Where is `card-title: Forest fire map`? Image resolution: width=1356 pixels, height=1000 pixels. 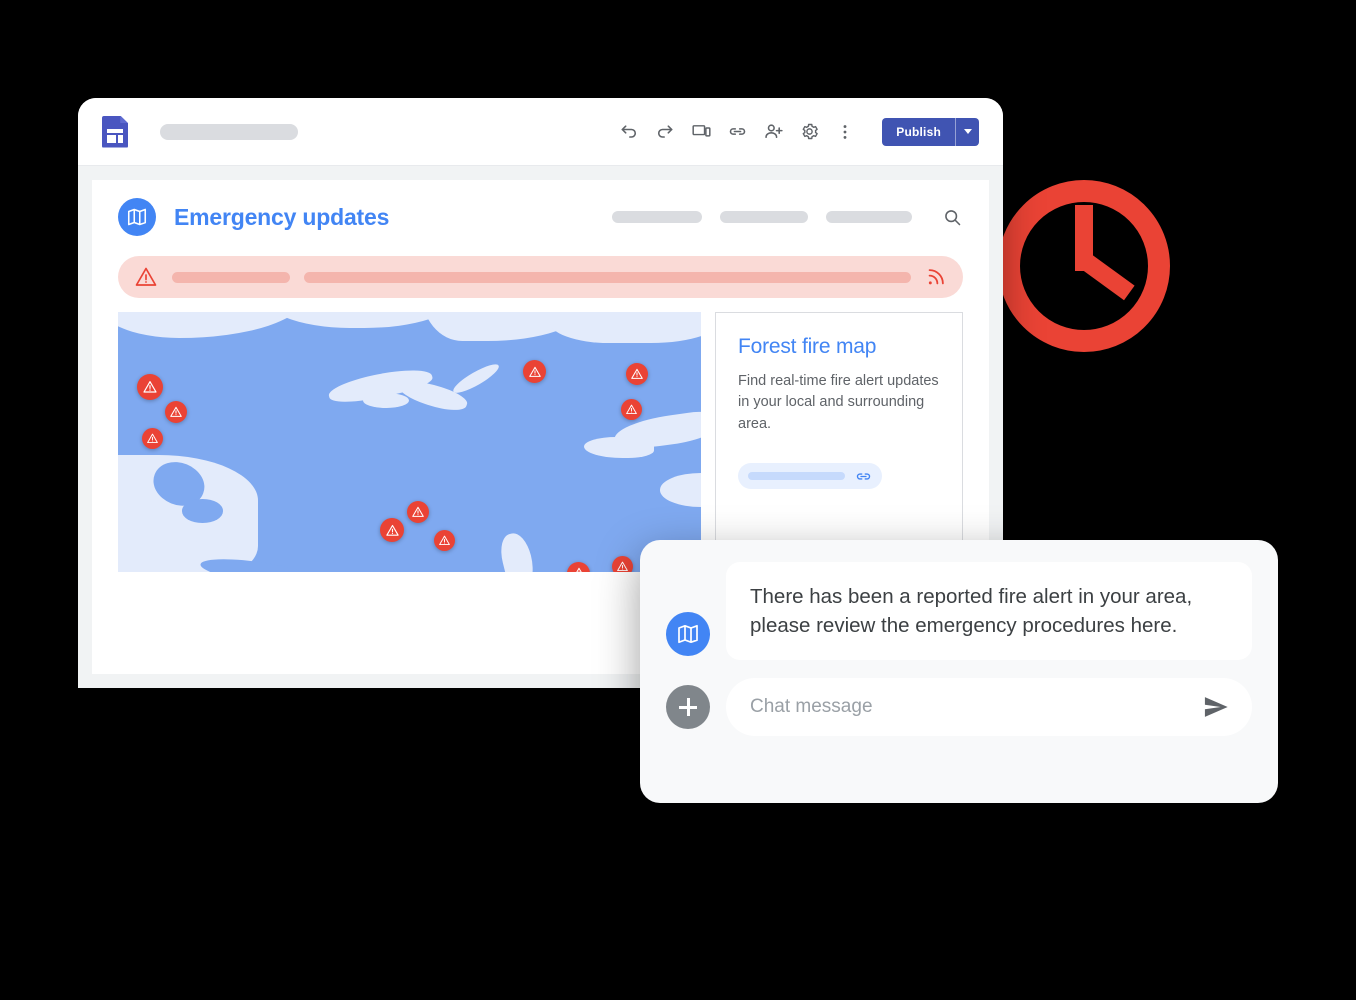
card-title: Forest fire map is located at coordinates (807, 346).